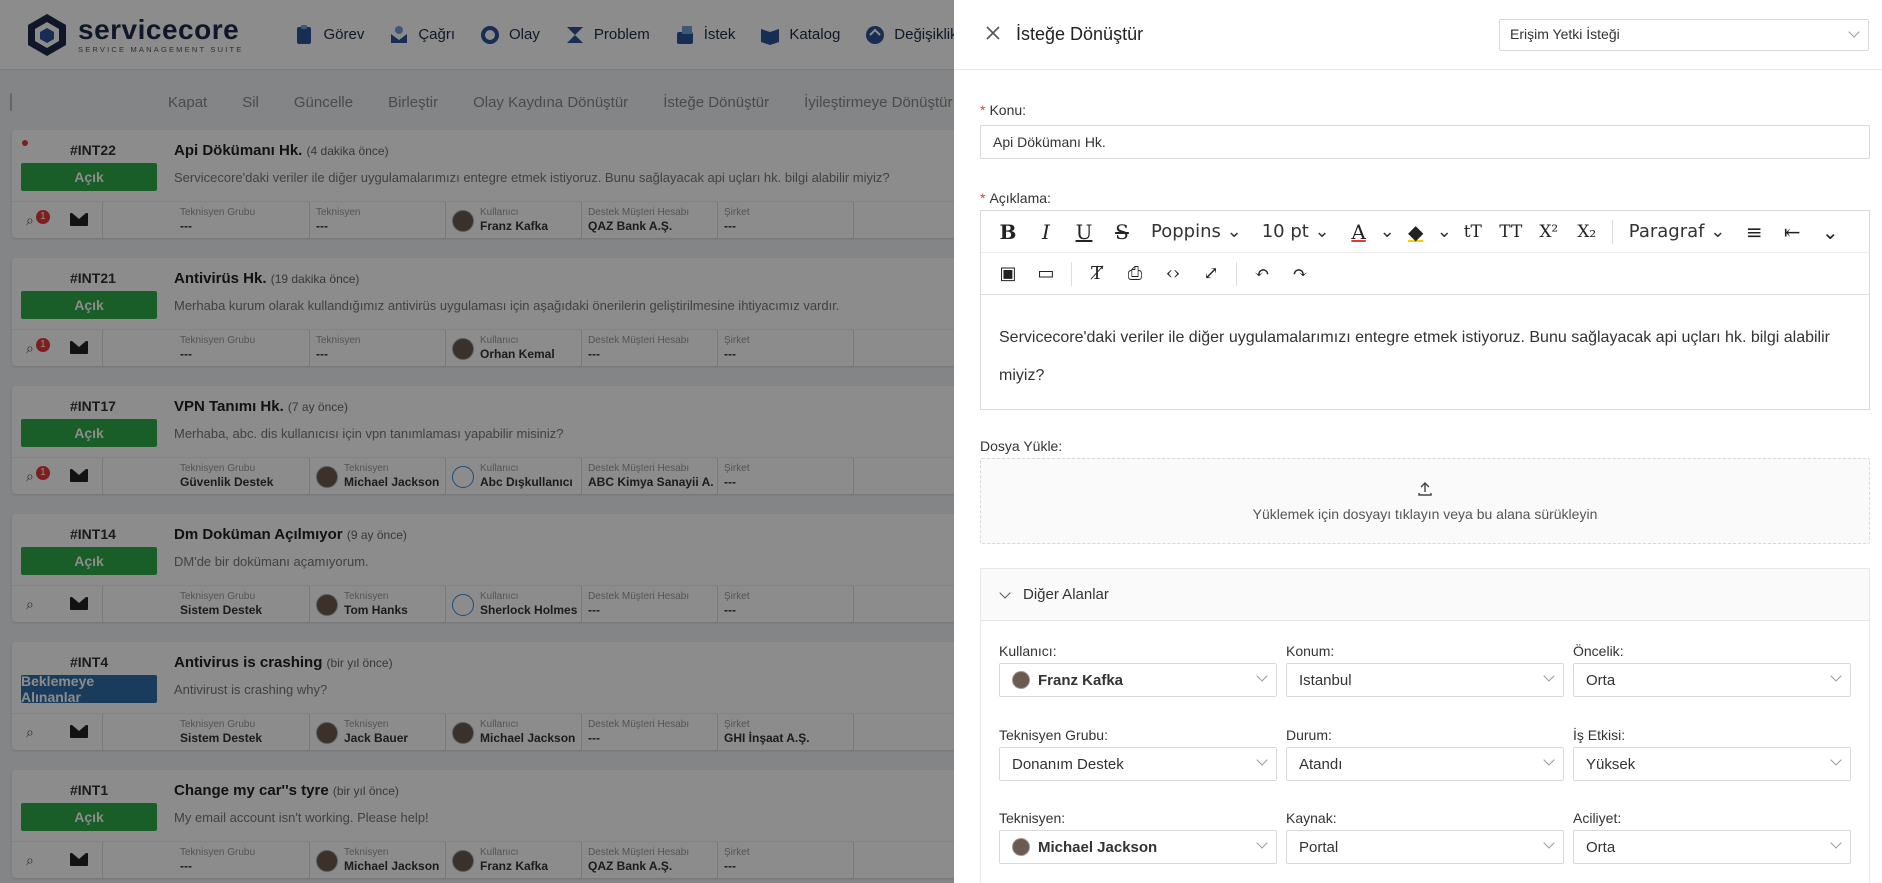 The width and height of the screenshot is (1882, 883). What do you see at coordinates (1046, 232) in the screenshot?
I see `italic-icon: I` at bounding box center [1046, 232].